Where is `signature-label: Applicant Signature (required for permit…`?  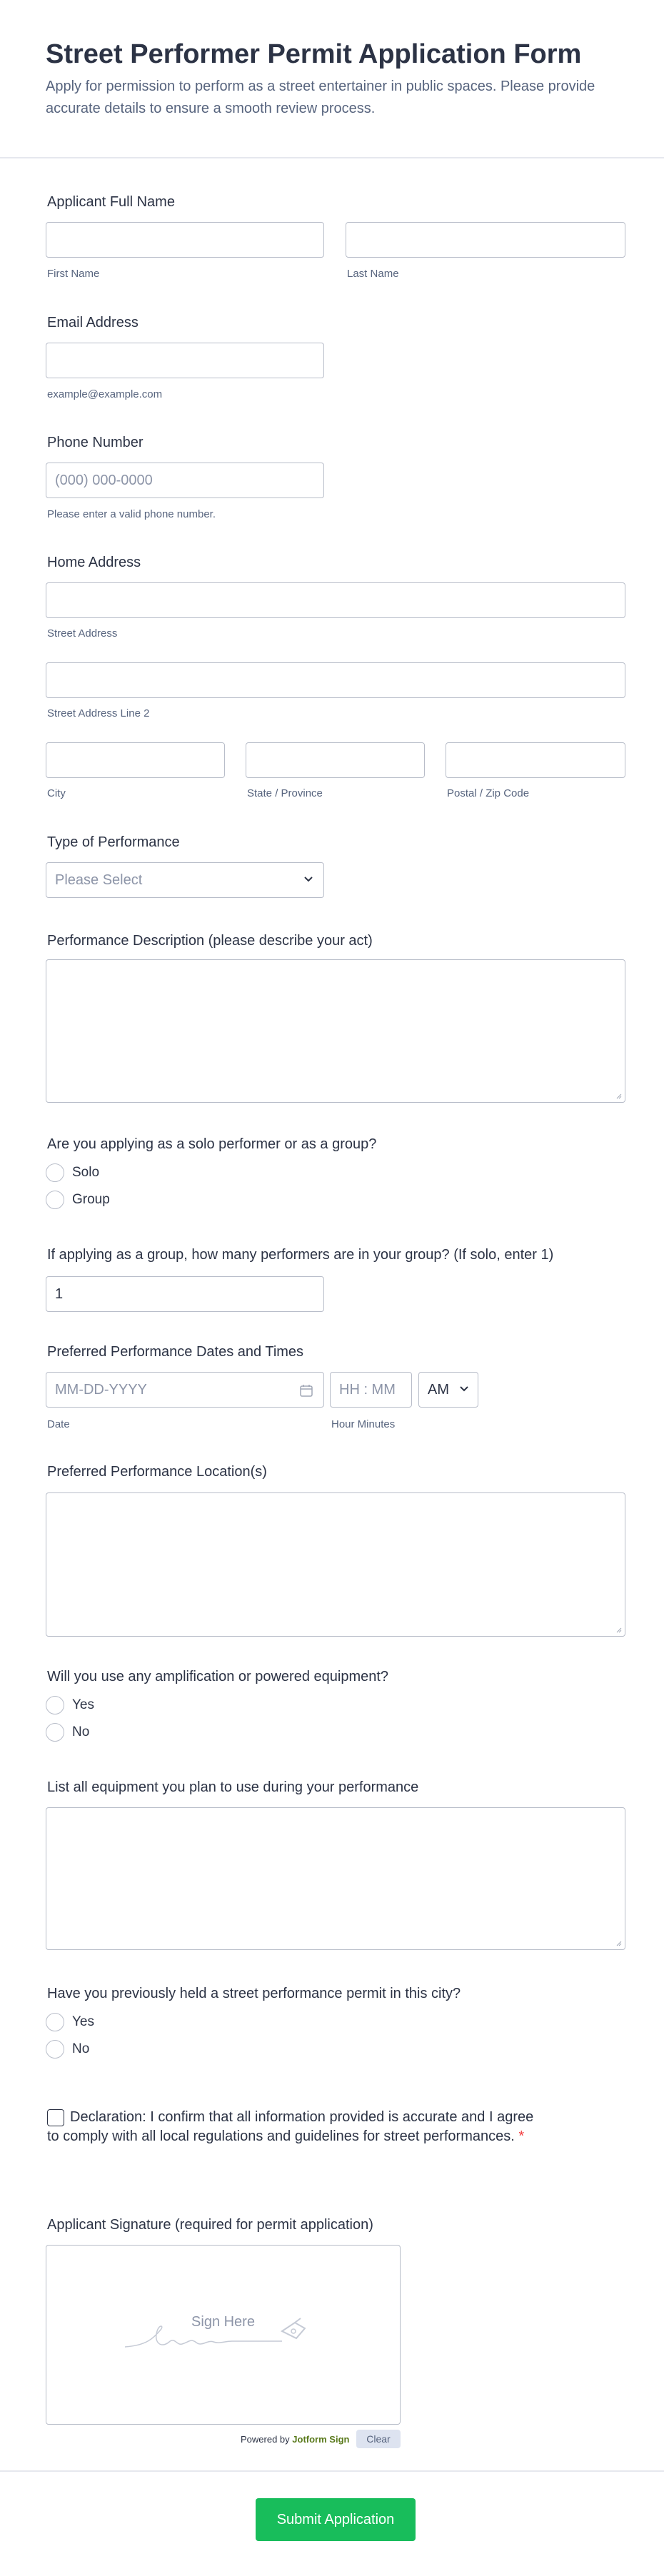
signature-label: Applicant Signature (required for permit… is located at coordinates (210, 2225).